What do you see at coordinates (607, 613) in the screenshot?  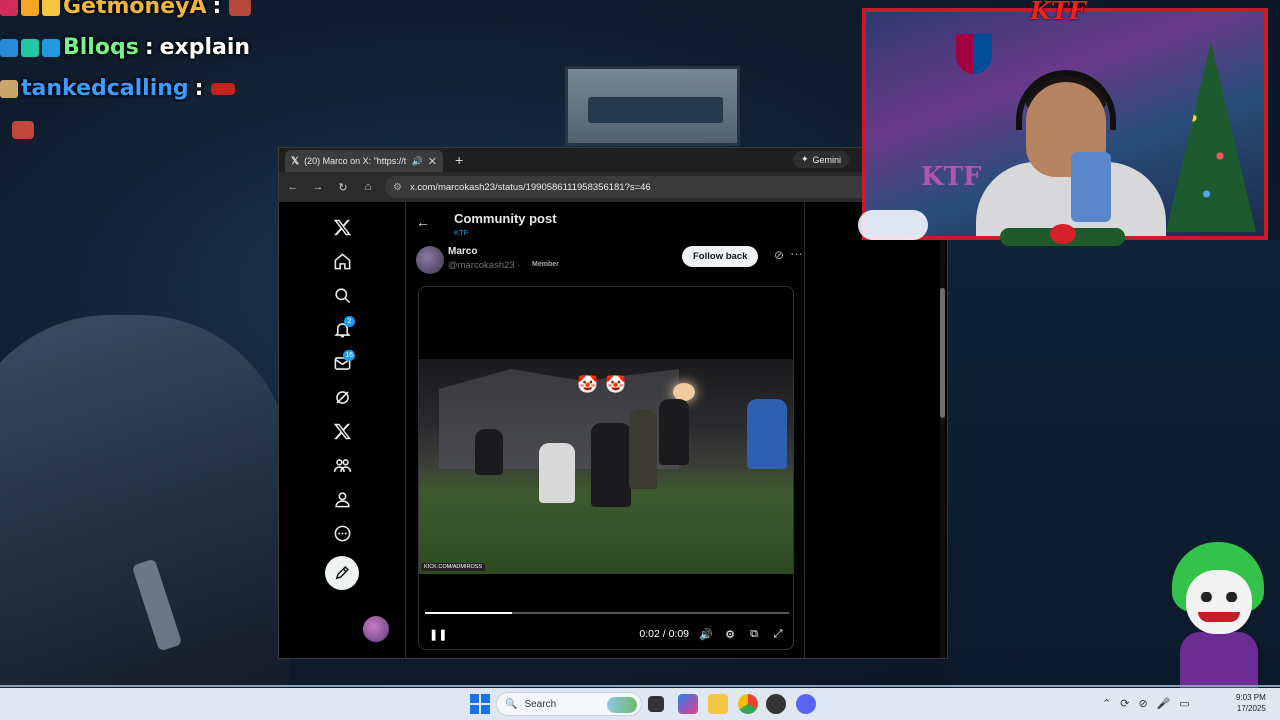 I see `video-progress-bar` at bounding box center [607, 613].